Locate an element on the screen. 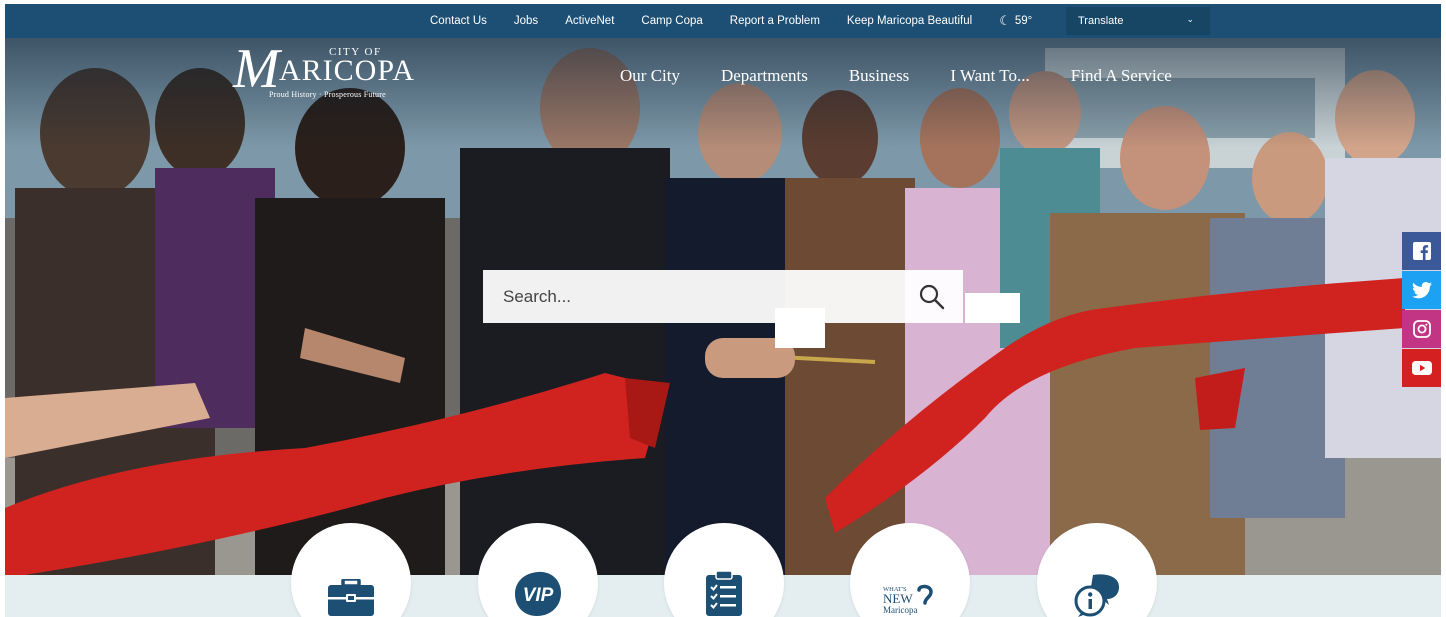  weather-temperature: 59° is located at coordinates (1023, 21).